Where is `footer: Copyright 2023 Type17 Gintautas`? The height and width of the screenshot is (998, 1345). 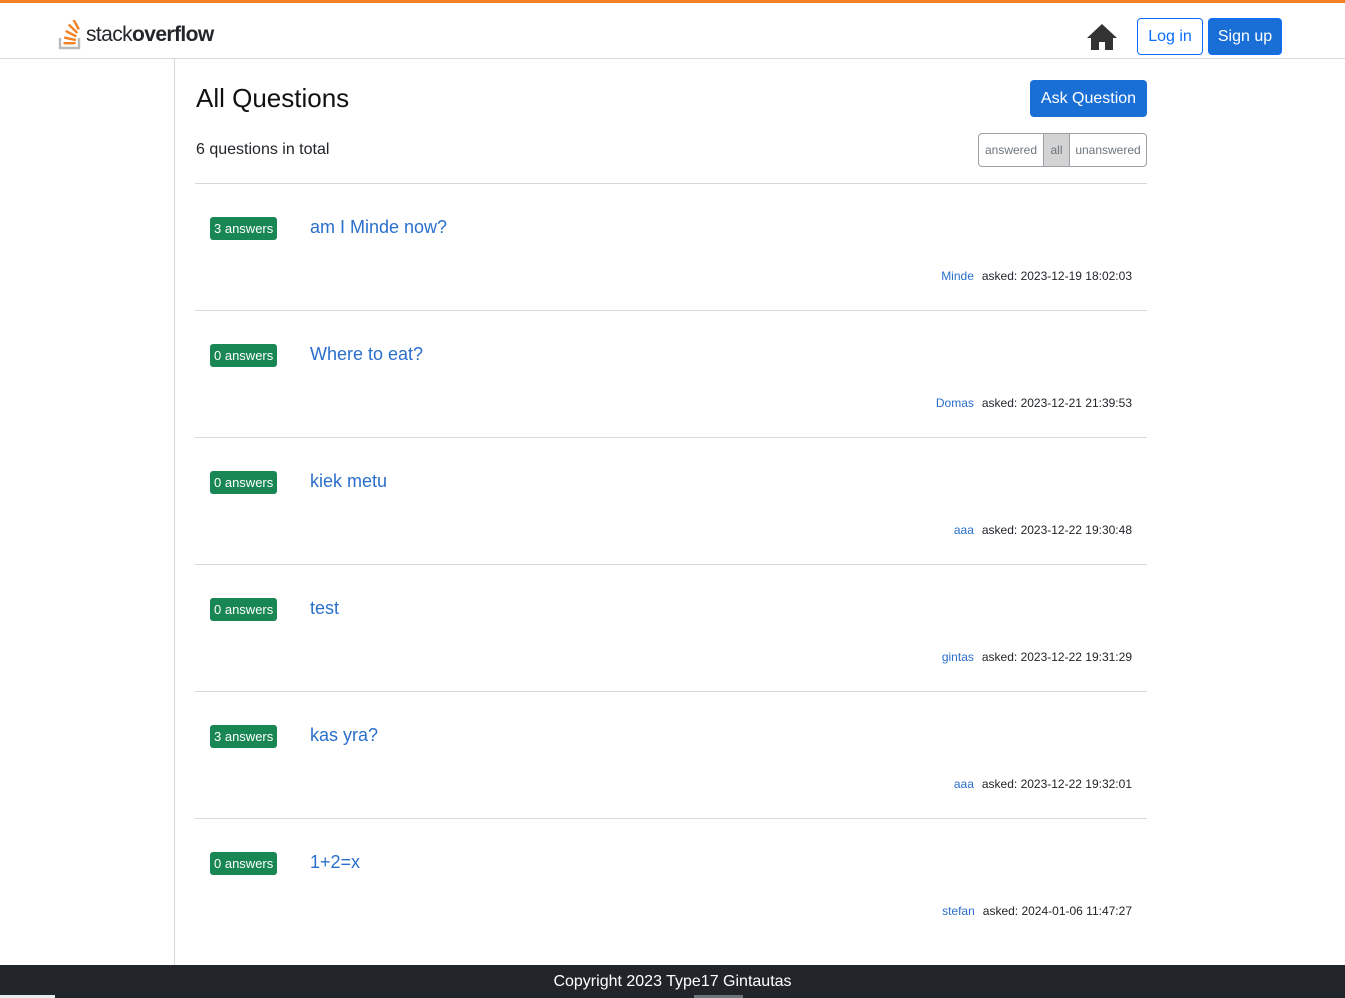
footer: Copyright 2023 Type17 Gintautas is located at coordinates (672, 981).